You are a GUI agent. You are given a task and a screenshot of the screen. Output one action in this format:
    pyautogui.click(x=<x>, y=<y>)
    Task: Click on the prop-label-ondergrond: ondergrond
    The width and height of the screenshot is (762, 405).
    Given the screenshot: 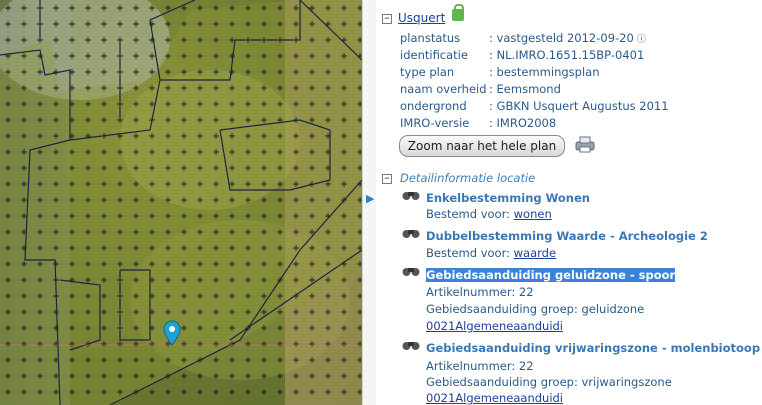 What is the action you would take?
    pyautogui.click(x=433, y=106)
    